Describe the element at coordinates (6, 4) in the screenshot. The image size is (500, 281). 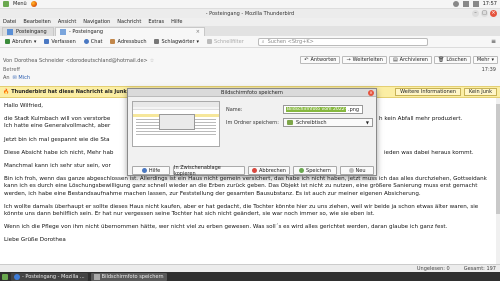
I see `menu-icon` at that location.